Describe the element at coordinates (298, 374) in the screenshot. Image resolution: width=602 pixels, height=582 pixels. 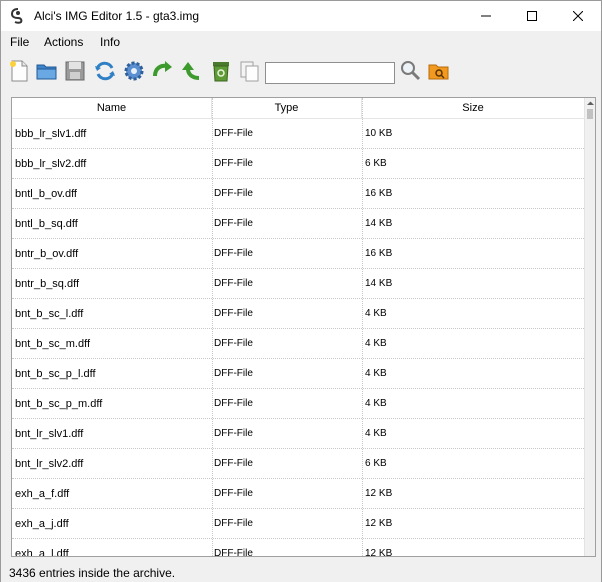
I see `table-row: bnt_b_sc_p_l.dff DFF-File 4 KB` at that location.